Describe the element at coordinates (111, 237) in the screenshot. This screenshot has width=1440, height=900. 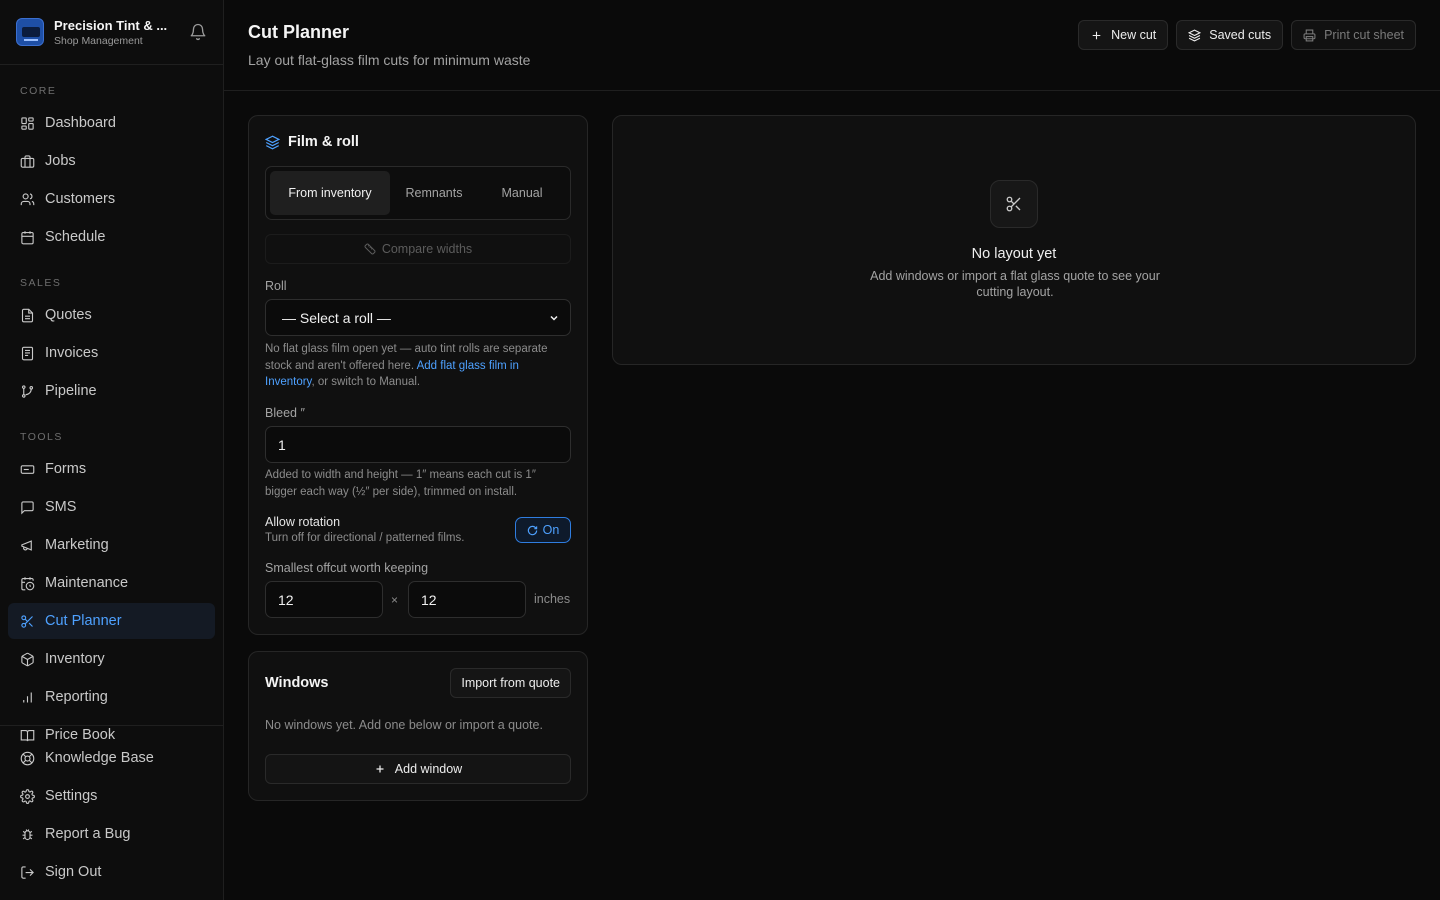
I see `sidebar-item-schedule: Schedule` at that location.